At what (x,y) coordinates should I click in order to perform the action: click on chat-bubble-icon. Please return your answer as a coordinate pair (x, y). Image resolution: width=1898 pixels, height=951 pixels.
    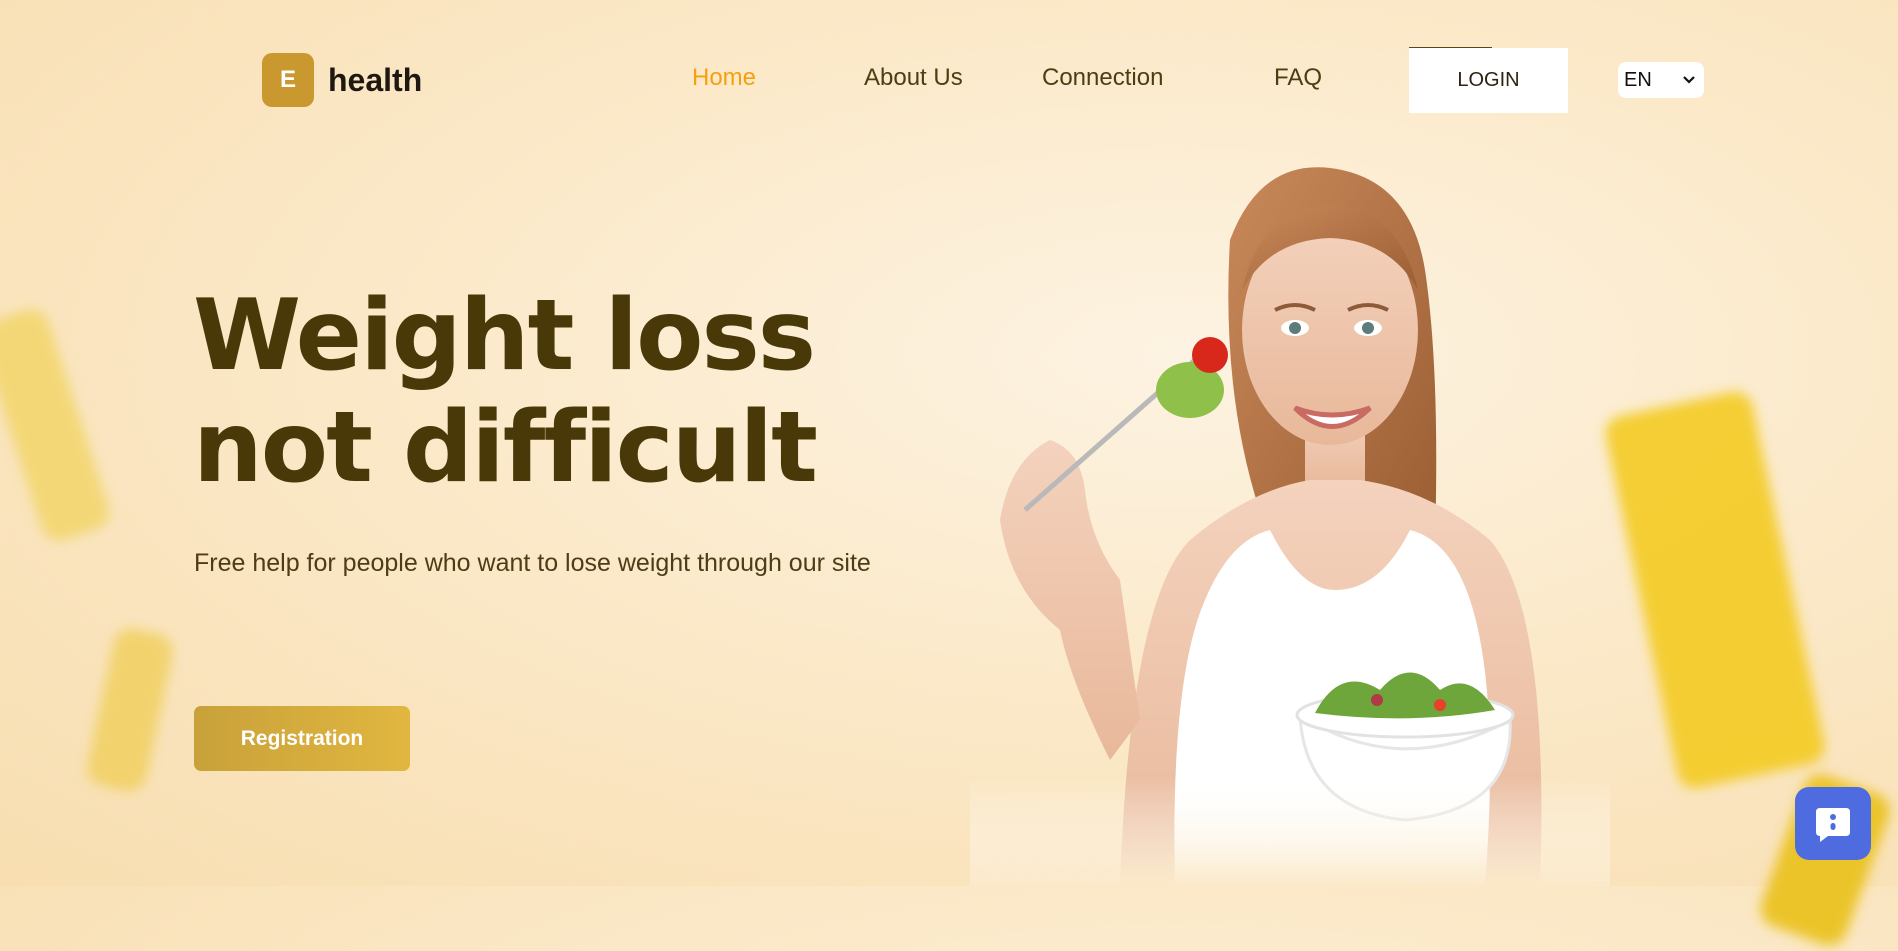
    Looking at the image, I should click on (1833, 824).